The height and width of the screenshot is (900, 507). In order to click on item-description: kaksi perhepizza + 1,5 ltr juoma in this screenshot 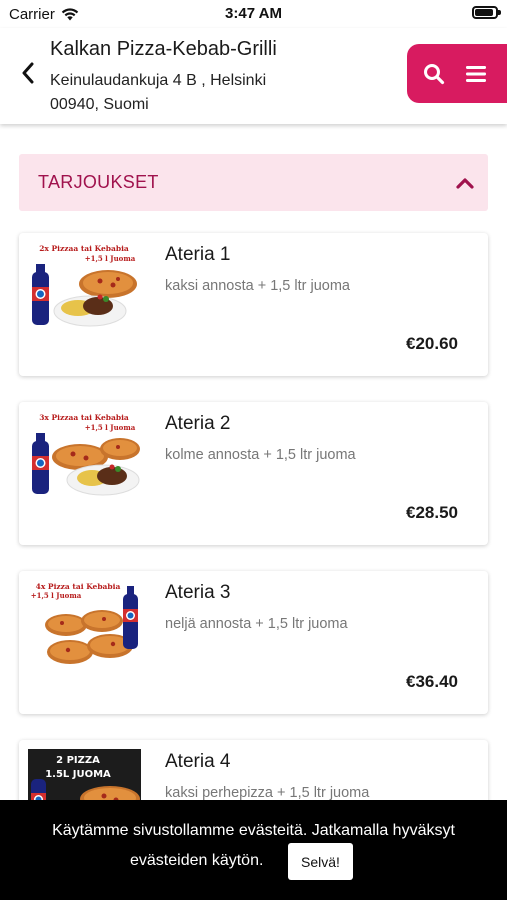, I will do `click(267, 793)`.